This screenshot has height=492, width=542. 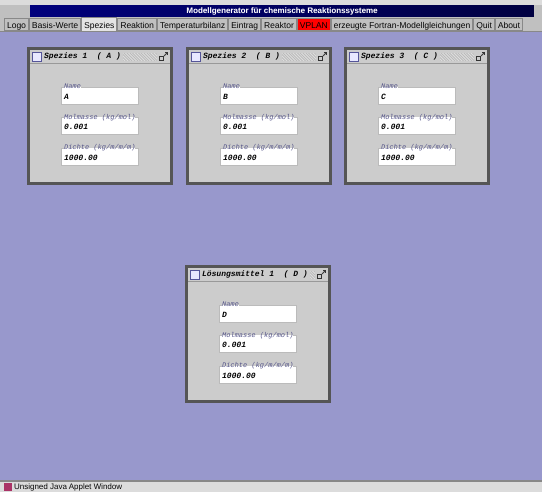 What do you see at coordinates (384, 97) in the screenshot?
I see `field-value: C` at bounding box center [384, 97].